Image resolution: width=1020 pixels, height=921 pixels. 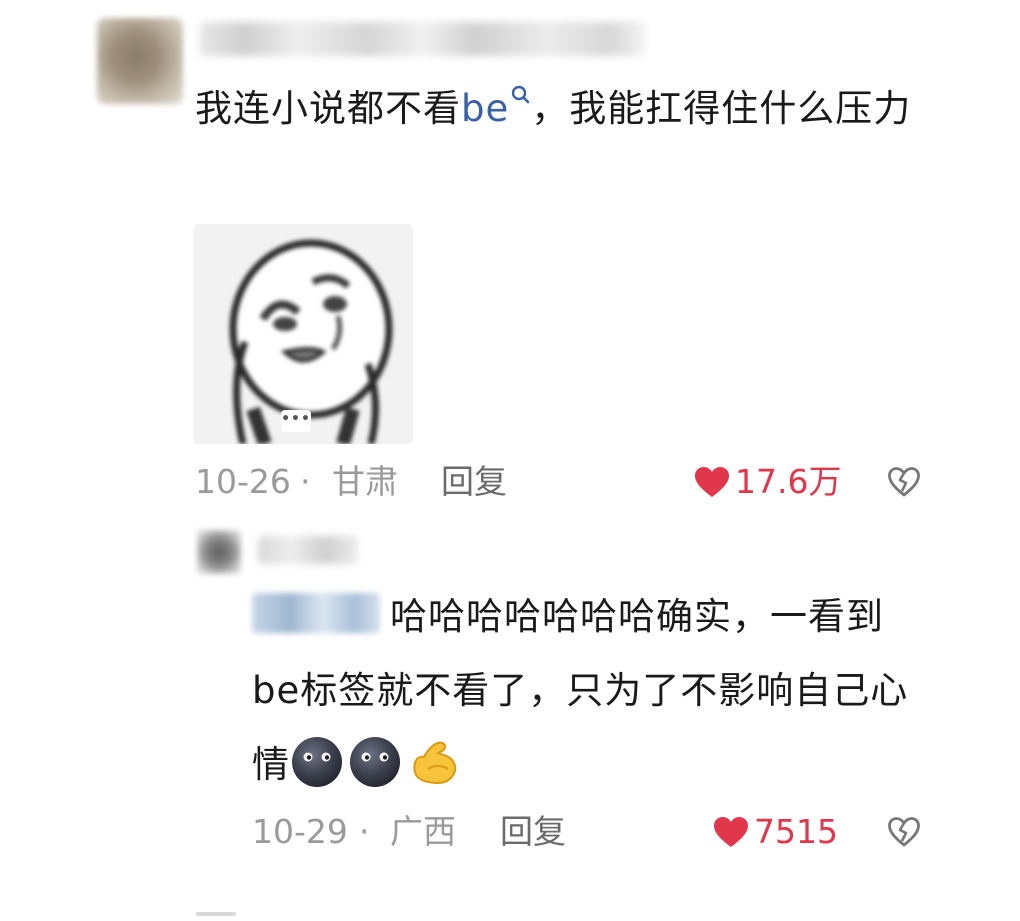 What do you see at coordinates (721, 108) in the screenshot?
I see `comment-text-part: ，我能扛得住什么压力` at bounding box center [721, 108].